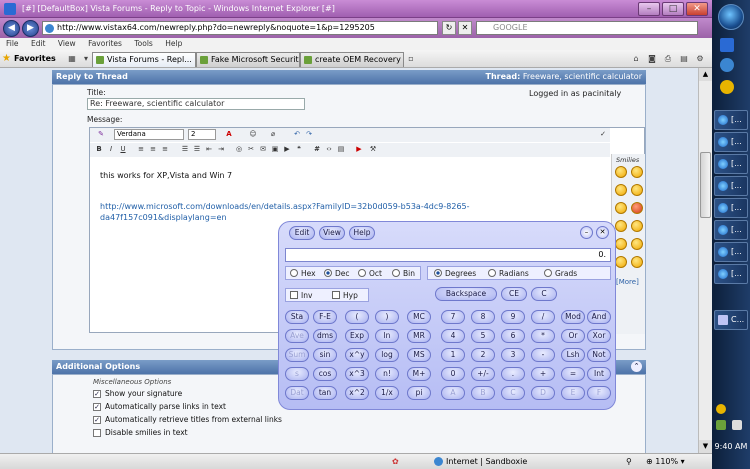  Describe the element at coordinates (544, 294) in the screenshot. I see `c-button: C` at that location.